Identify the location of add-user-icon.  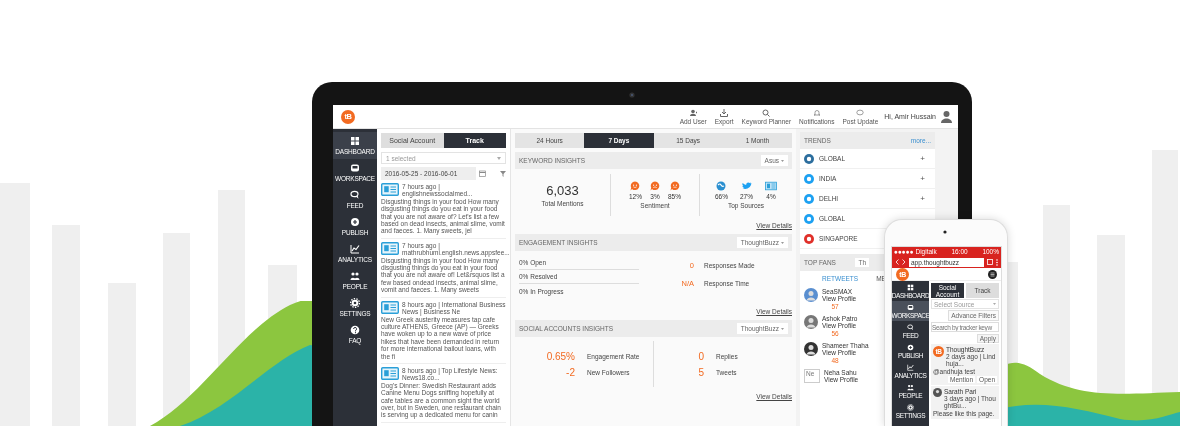
(693, 112).